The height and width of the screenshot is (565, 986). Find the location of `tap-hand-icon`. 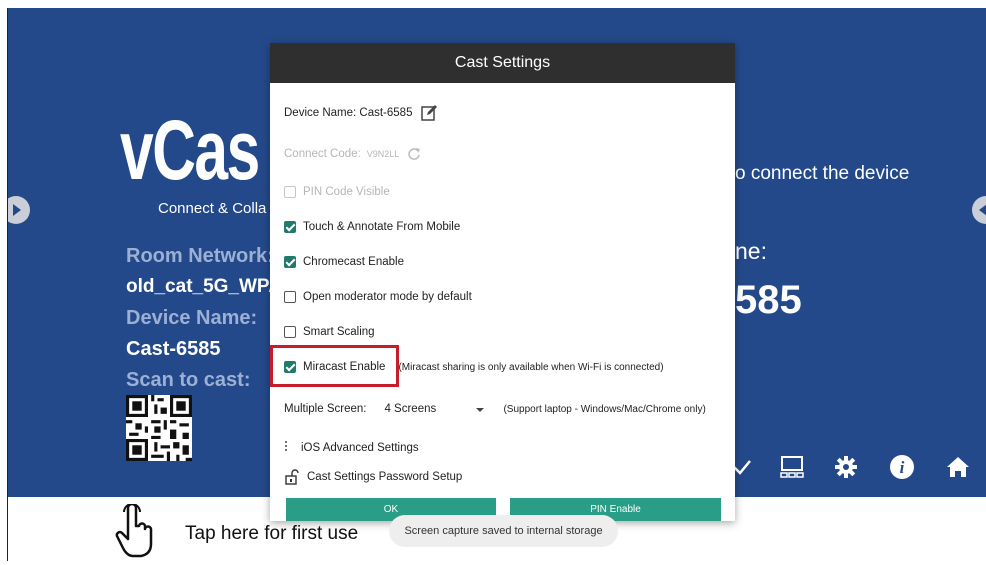

tap-hand-icon is located at coordinates (134, 531).